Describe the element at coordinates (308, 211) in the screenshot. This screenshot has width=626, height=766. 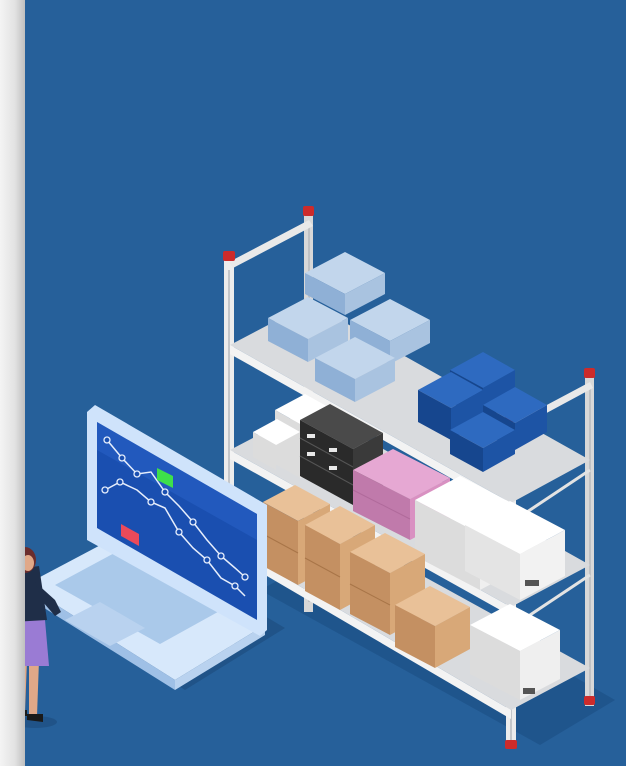
I see `cap-back-left` at that location.